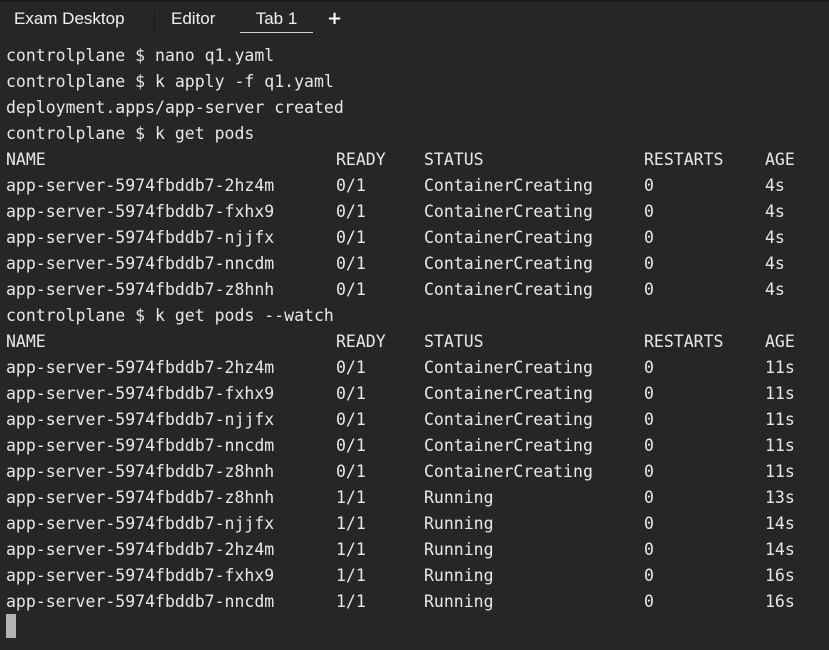 Image resolution: width=829 pixels, height=650 pixels. Describe the element at coordinates (130, 133) in the screenshot. I see `command-line: controlplane $ k get pods` at that location.